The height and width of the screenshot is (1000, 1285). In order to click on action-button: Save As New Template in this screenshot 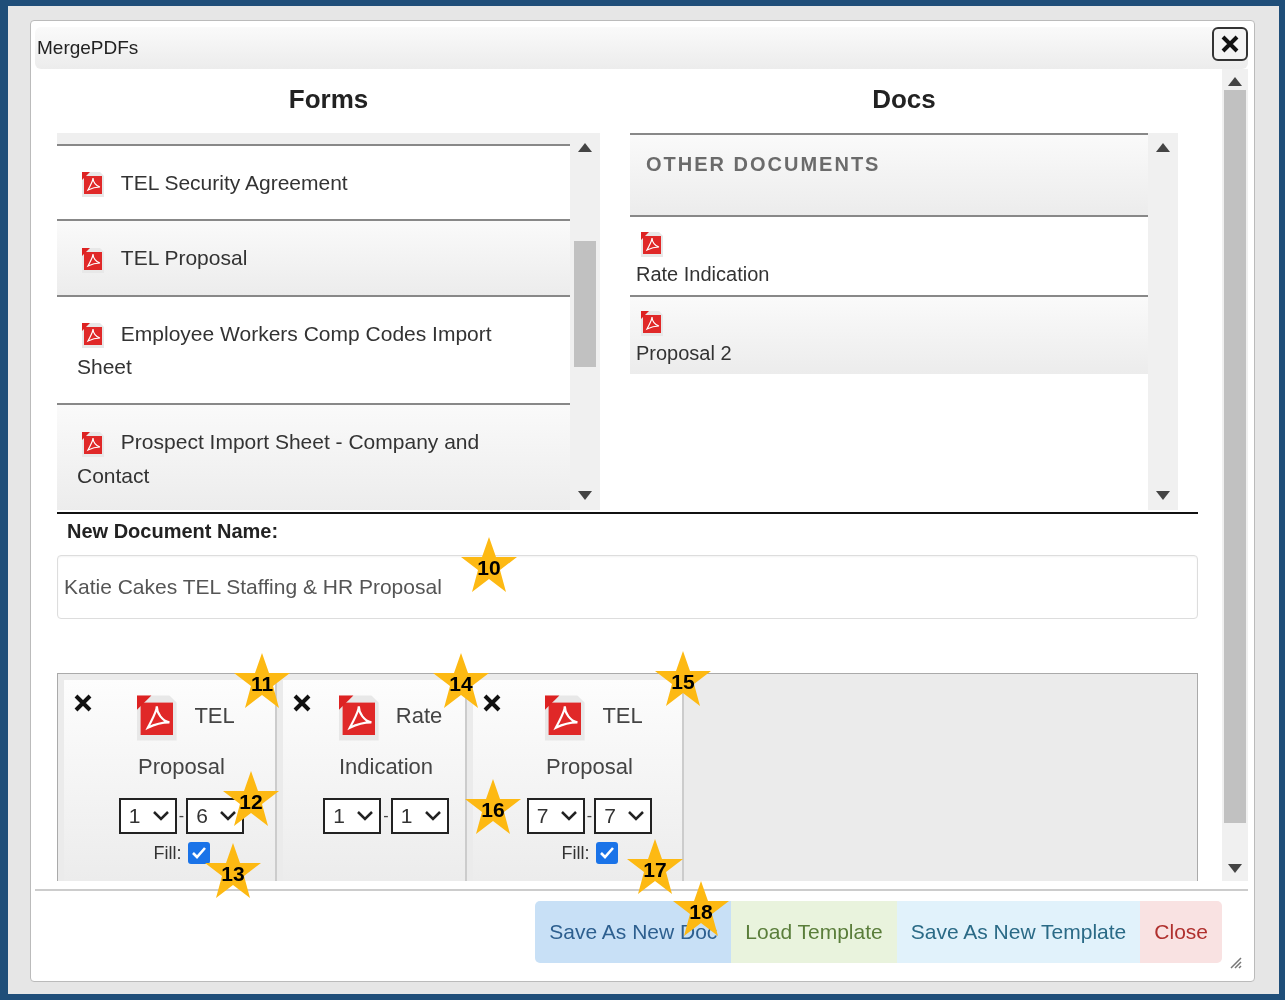, I will do `click(1018, 932)`.